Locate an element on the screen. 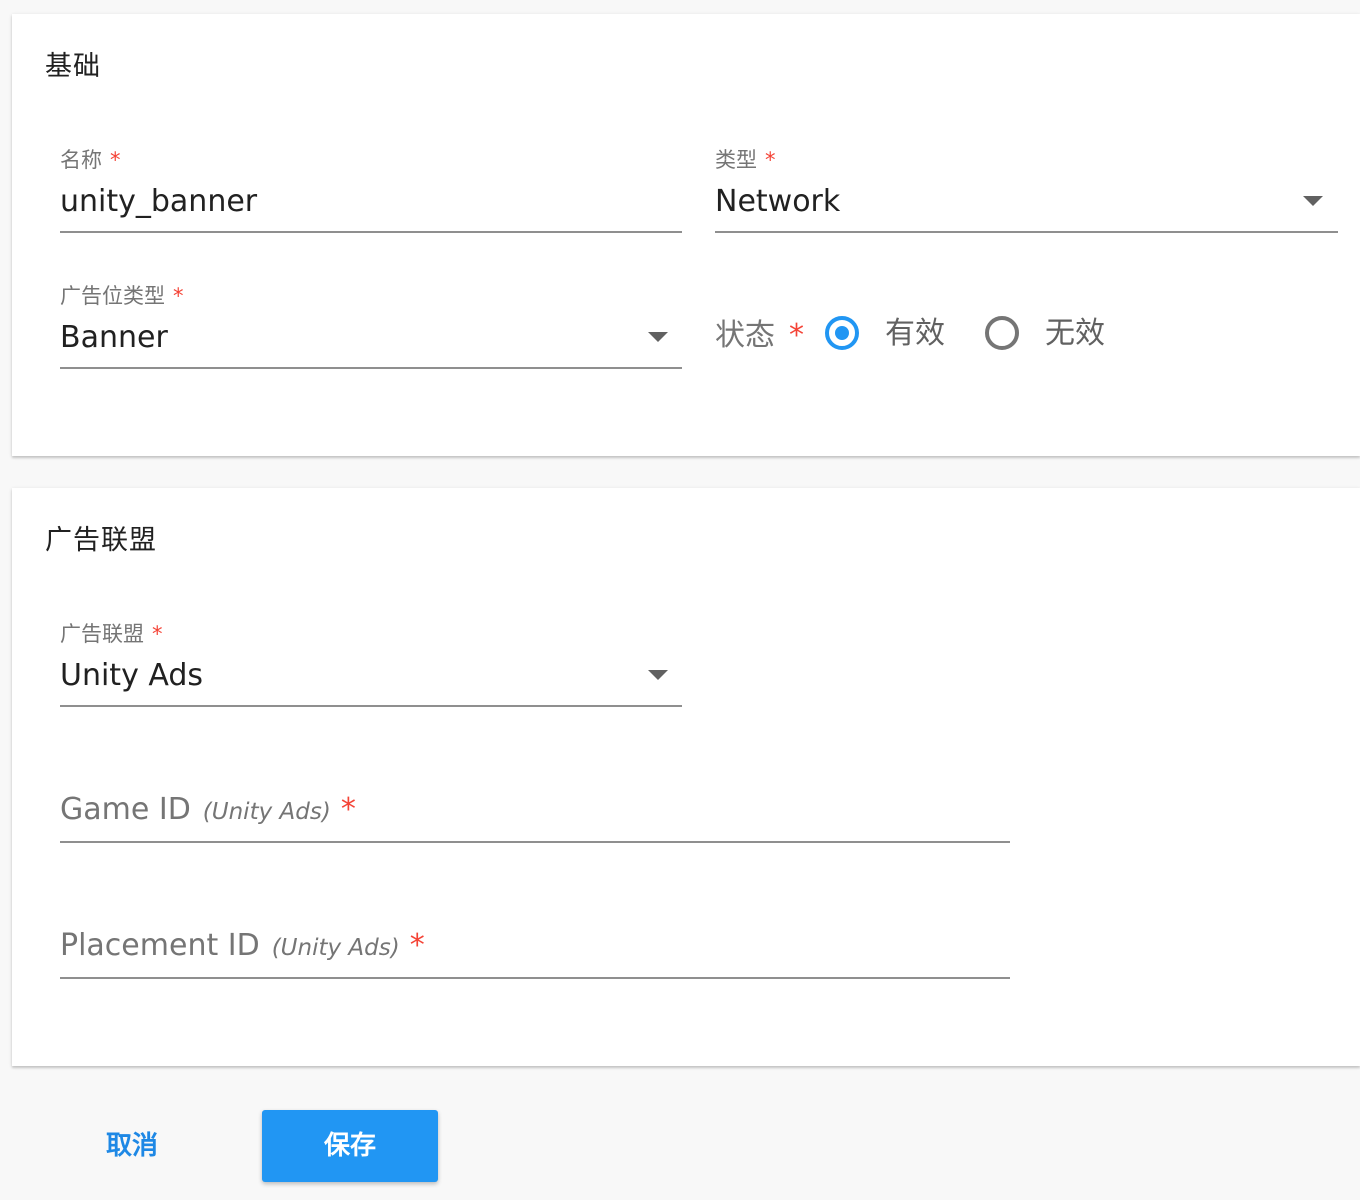 This screenshot has width=1360, height=1200. section-title-basic: 基础 is located at coordinates (73, 66).